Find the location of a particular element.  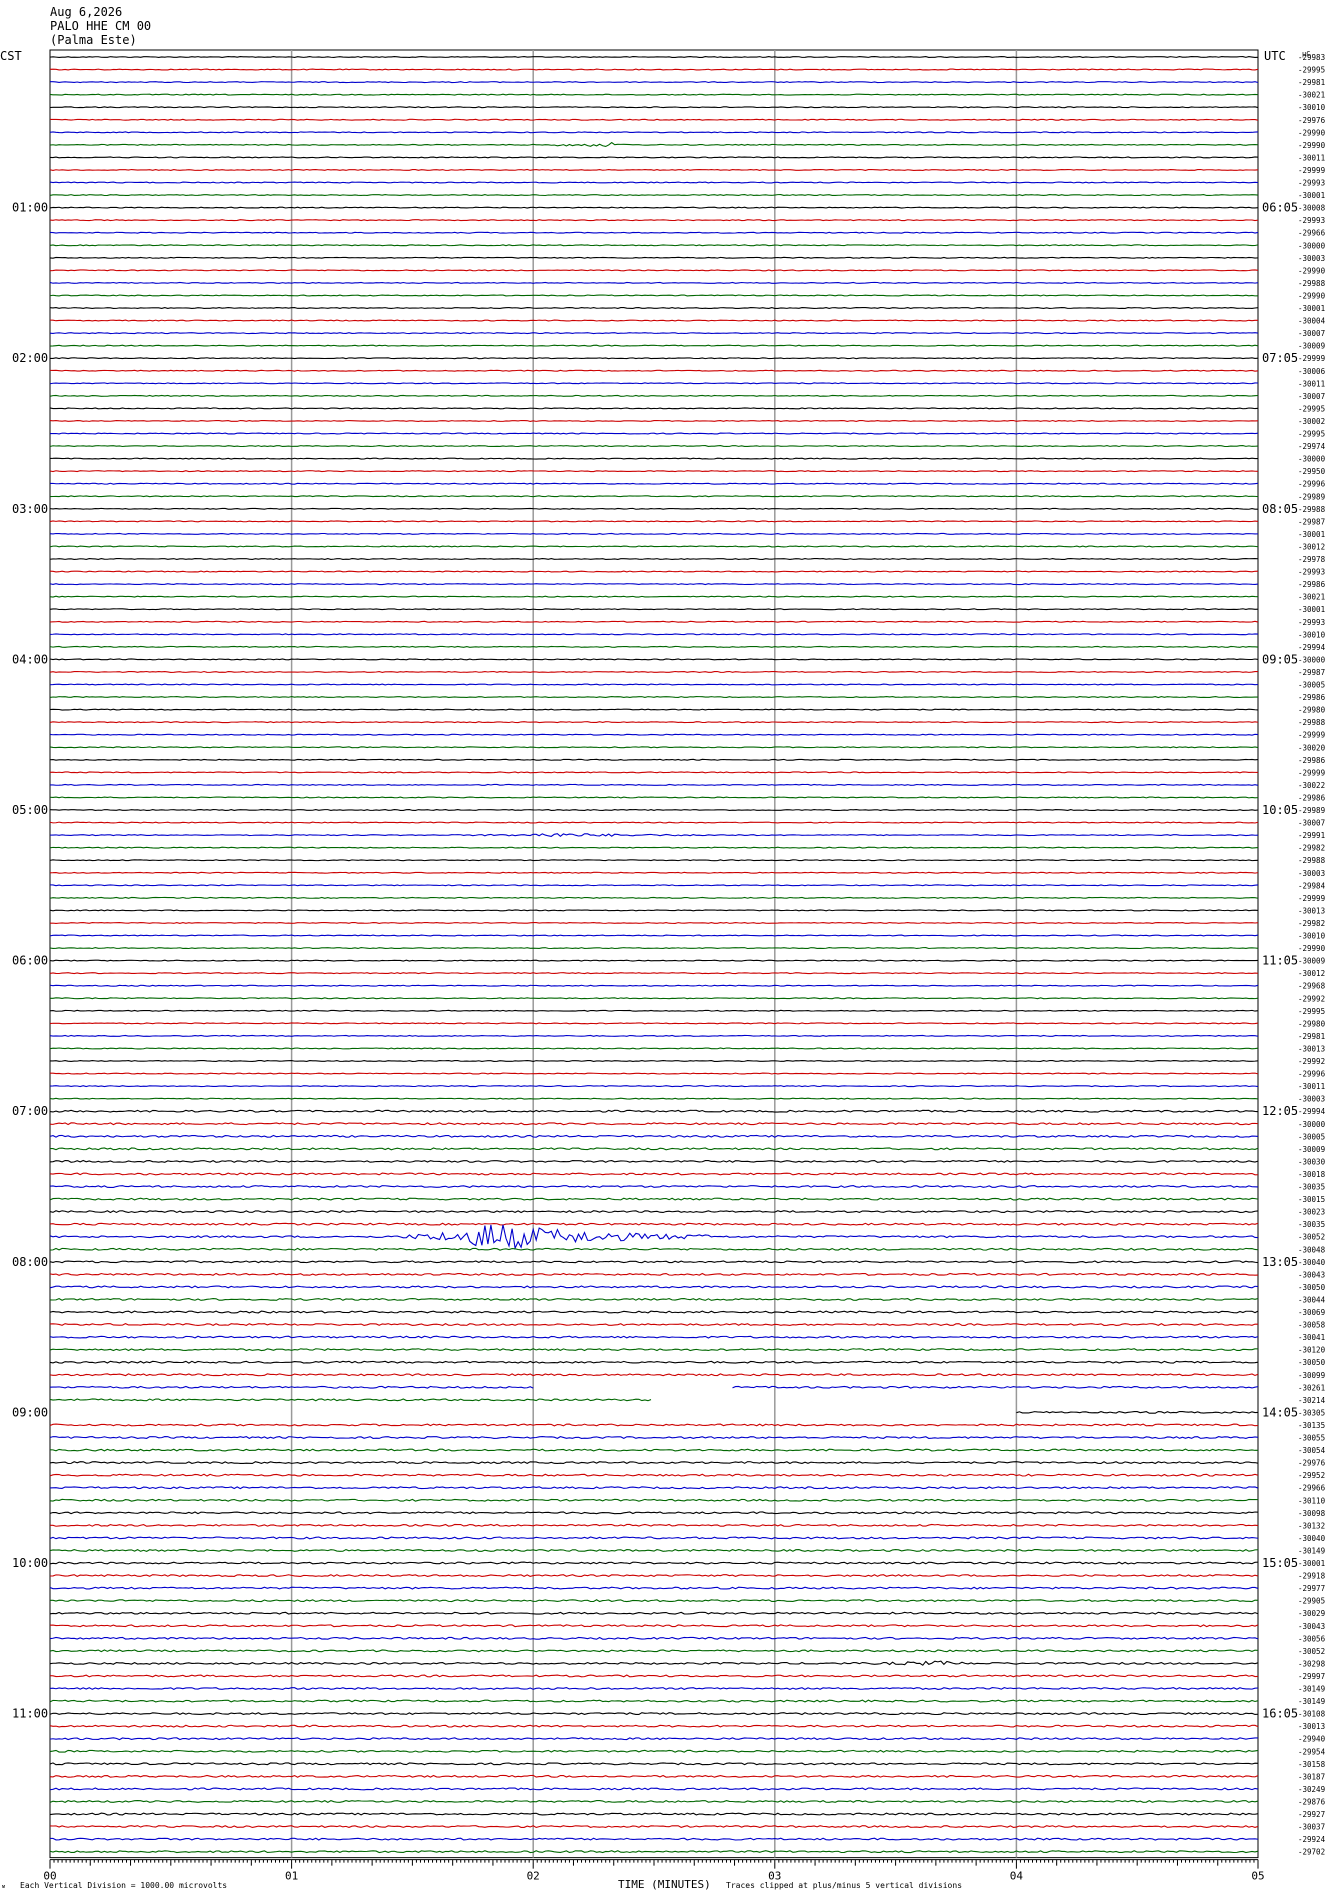

row-offset-label: -29952 is located at coordinates (1311, 1475).